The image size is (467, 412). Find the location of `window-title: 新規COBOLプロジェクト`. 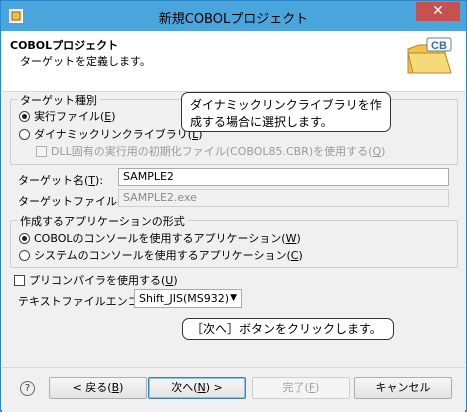

window-title: 新規COBOLプロジェクト is located at coordinates (233, 19).